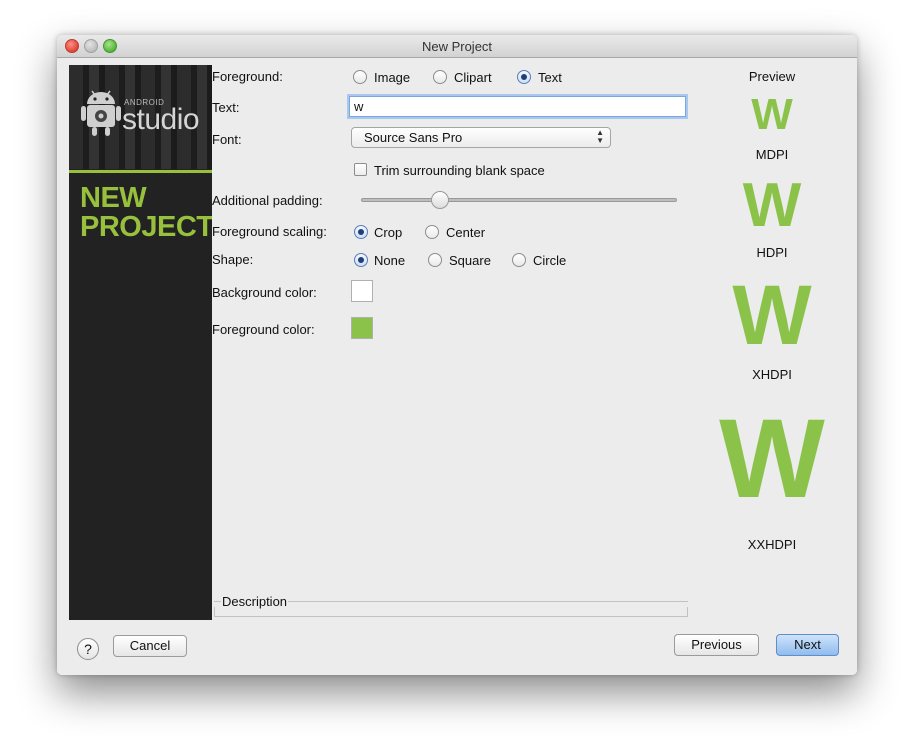 Image resolution: width=914 pixels, height=754 pixels. I want to click on scaling-center-label: Center, so click(465, 232).